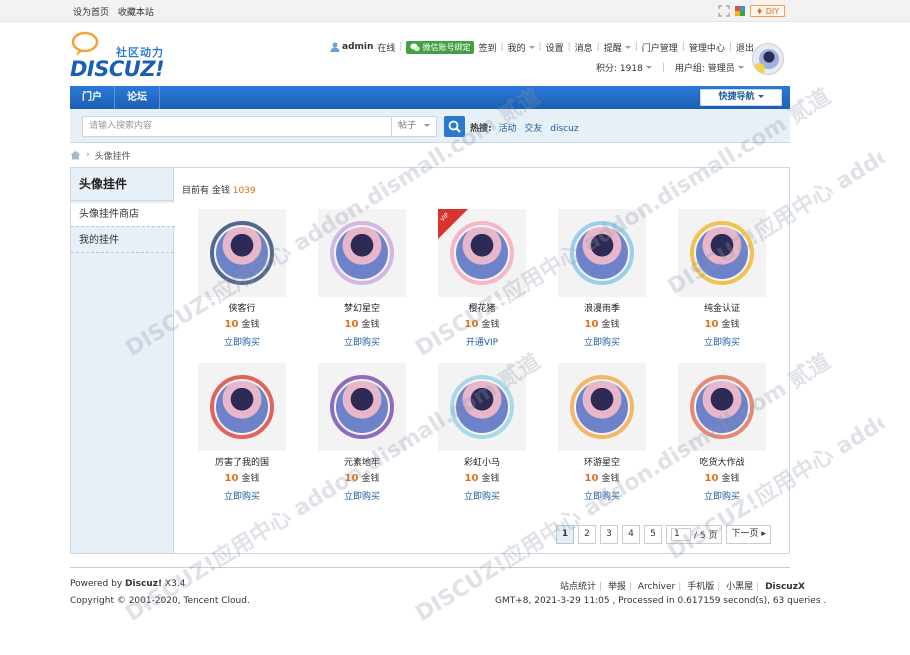  Describe the element at coordinates (653, 534) in the screenshot. I see `page-5: 5` at that location.